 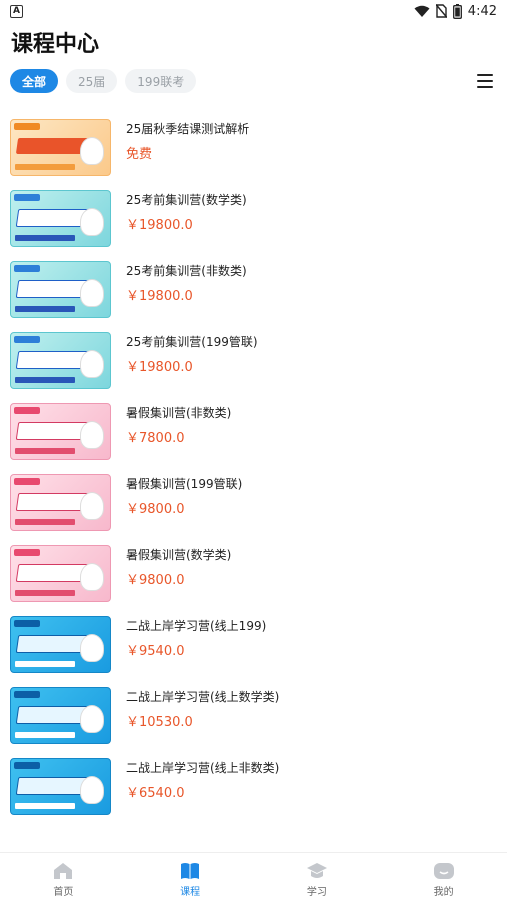 What do you see at coordinates (63, 892) in the screenshot?
I see `nav-label: 首页` at bounding box center [63, 892].